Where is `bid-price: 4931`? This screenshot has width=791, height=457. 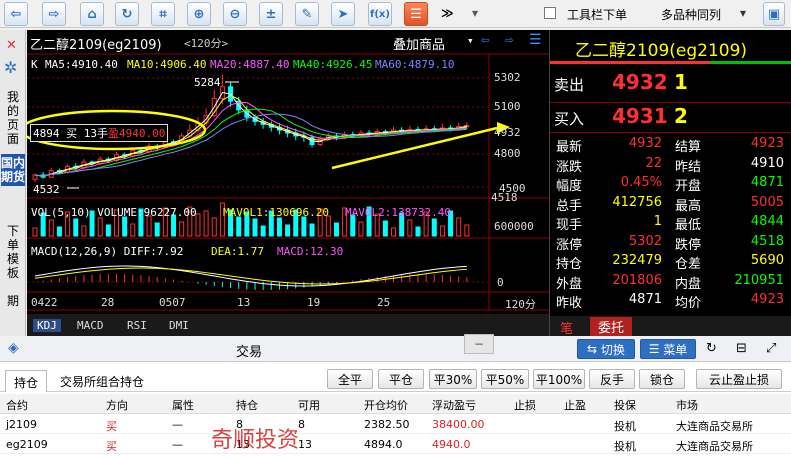
bid-price: 4931 is located at coordinates (640, 116).